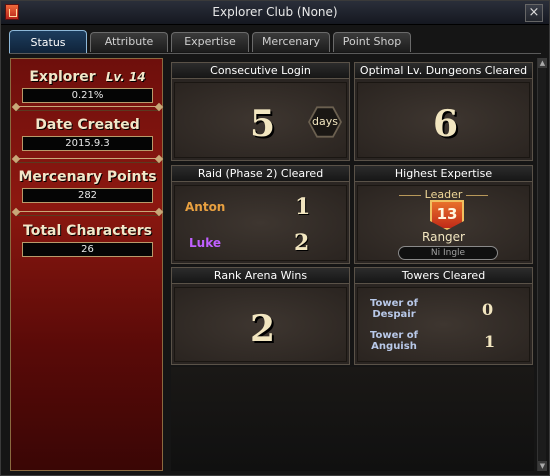 The height and width of the screenshot is (476, 550). What do you see at coordinates (129, 42) in the screenshot?
I see `tab-attribute: Attribute` at bounding box center [129, 42].